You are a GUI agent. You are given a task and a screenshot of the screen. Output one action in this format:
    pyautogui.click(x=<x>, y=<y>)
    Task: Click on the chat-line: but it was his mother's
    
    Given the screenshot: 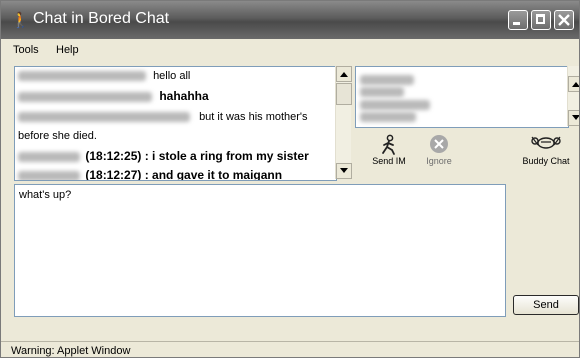 What is the action you would take?
    pyautogui.click(x=163, y=117)
    